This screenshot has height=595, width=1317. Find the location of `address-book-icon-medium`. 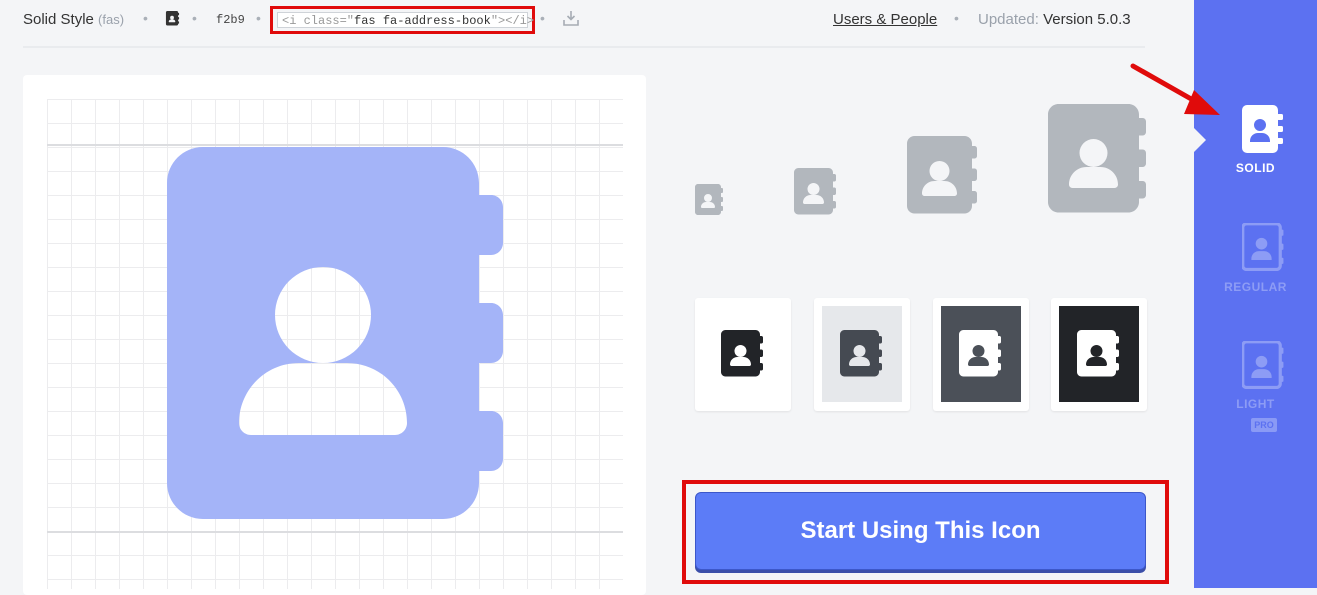

address-book-icon-medium is located at coordinates (815, 192).